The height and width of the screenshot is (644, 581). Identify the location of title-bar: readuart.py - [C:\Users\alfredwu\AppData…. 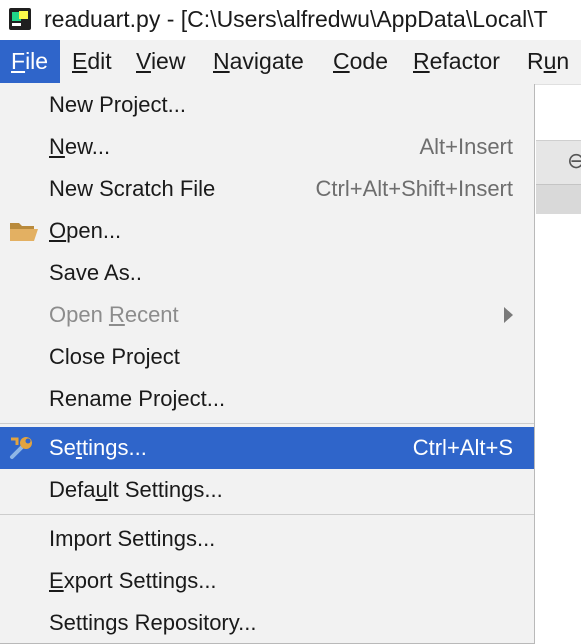
(290, 20).